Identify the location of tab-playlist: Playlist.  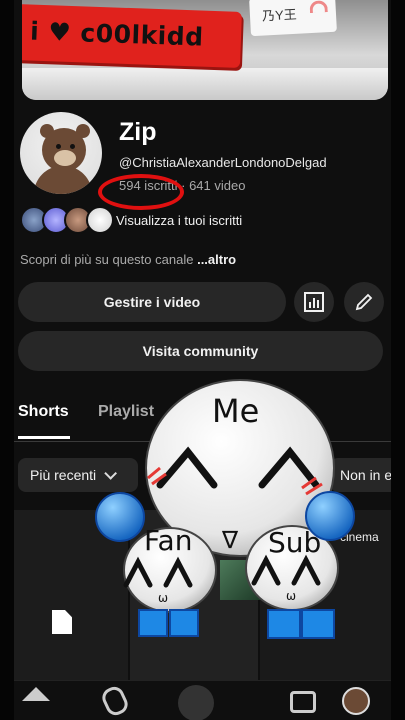
(126, 412).